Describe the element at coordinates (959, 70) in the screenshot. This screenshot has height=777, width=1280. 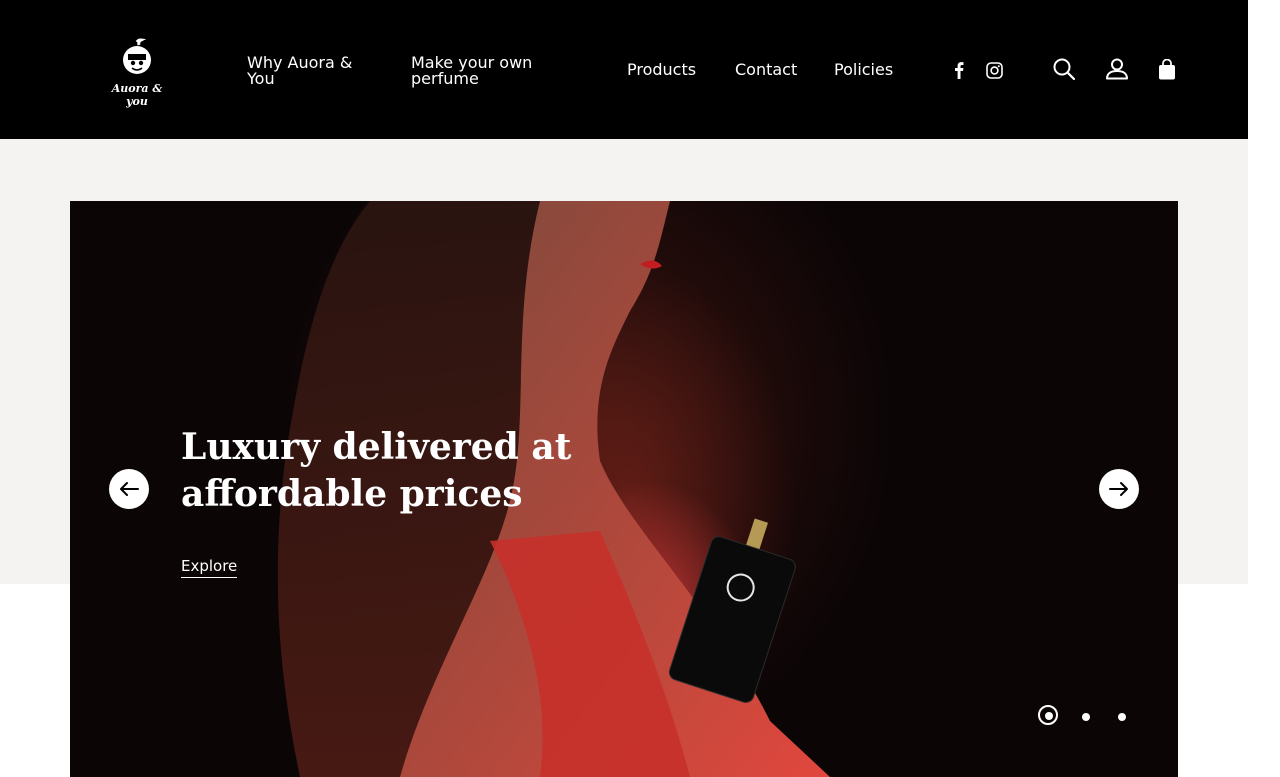
I see `facebook-icon` at that location.